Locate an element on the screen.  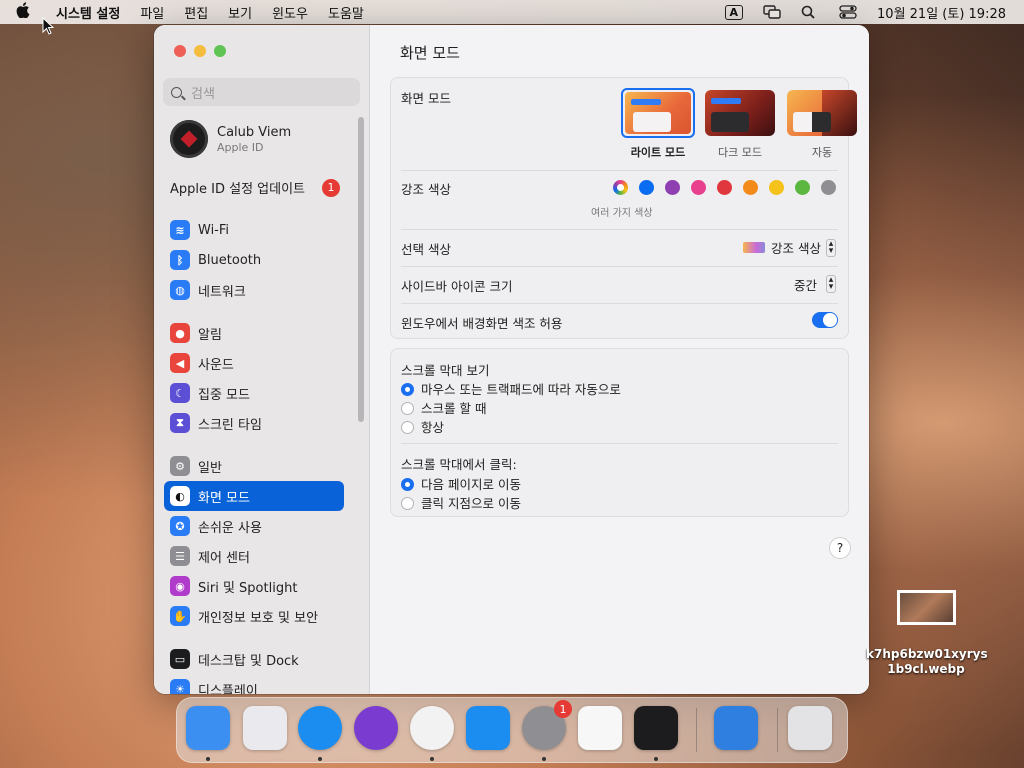
search-field: 검색 is located at coordinates (261, 92).